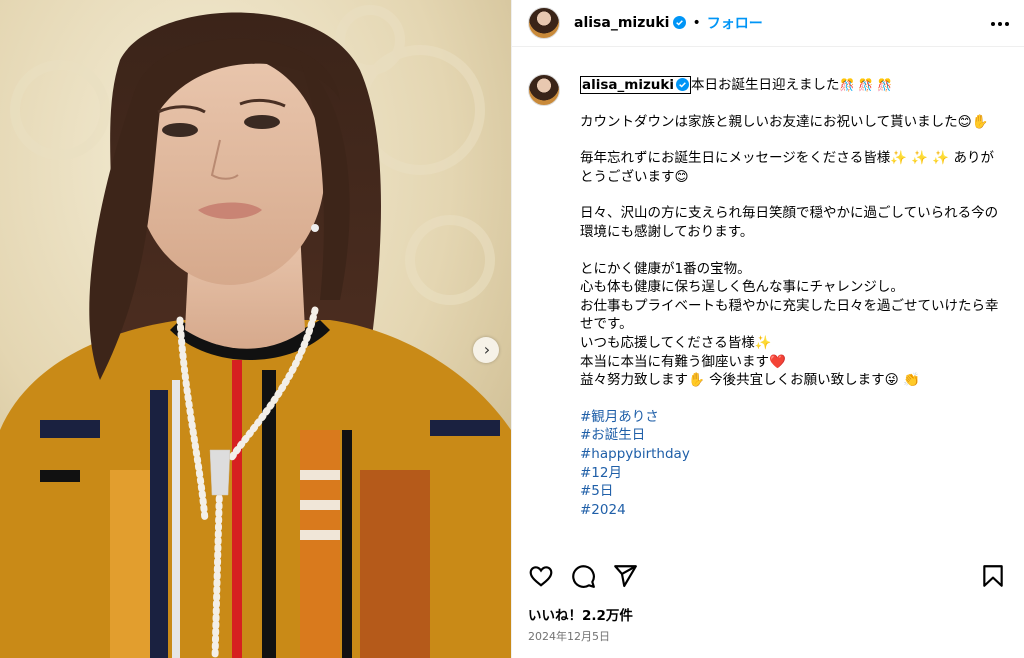 The height and width of the screenshot is (658, 1024). Describe the element at coordinates (787, 167) in the screenshot. I see `caption-line: 毎年忘れずにお誕生日にメッセージをくださる皆様✨ ✨ ✨ ありがとうございます😊` at that location.